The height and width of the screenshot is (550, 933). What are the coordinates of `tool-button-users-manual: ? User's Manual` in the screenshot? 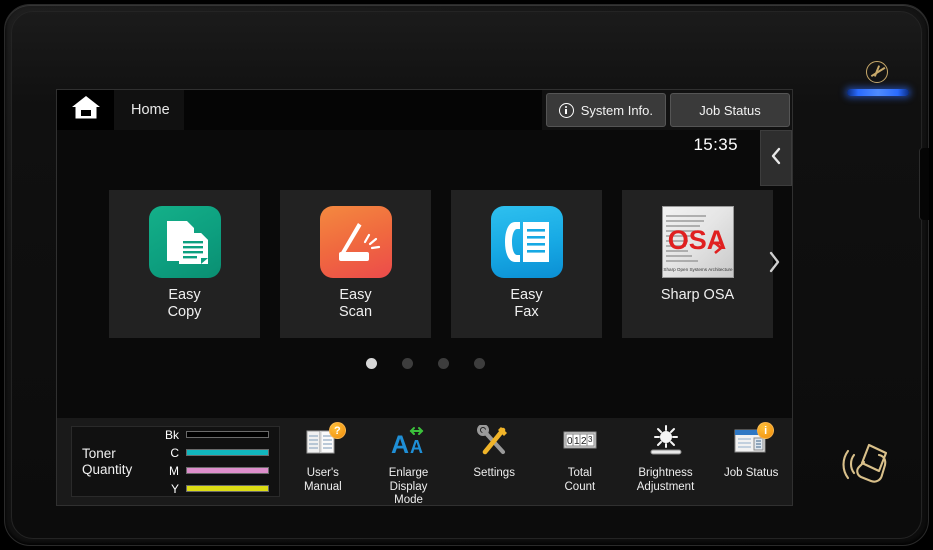 It's located at (323, 458).